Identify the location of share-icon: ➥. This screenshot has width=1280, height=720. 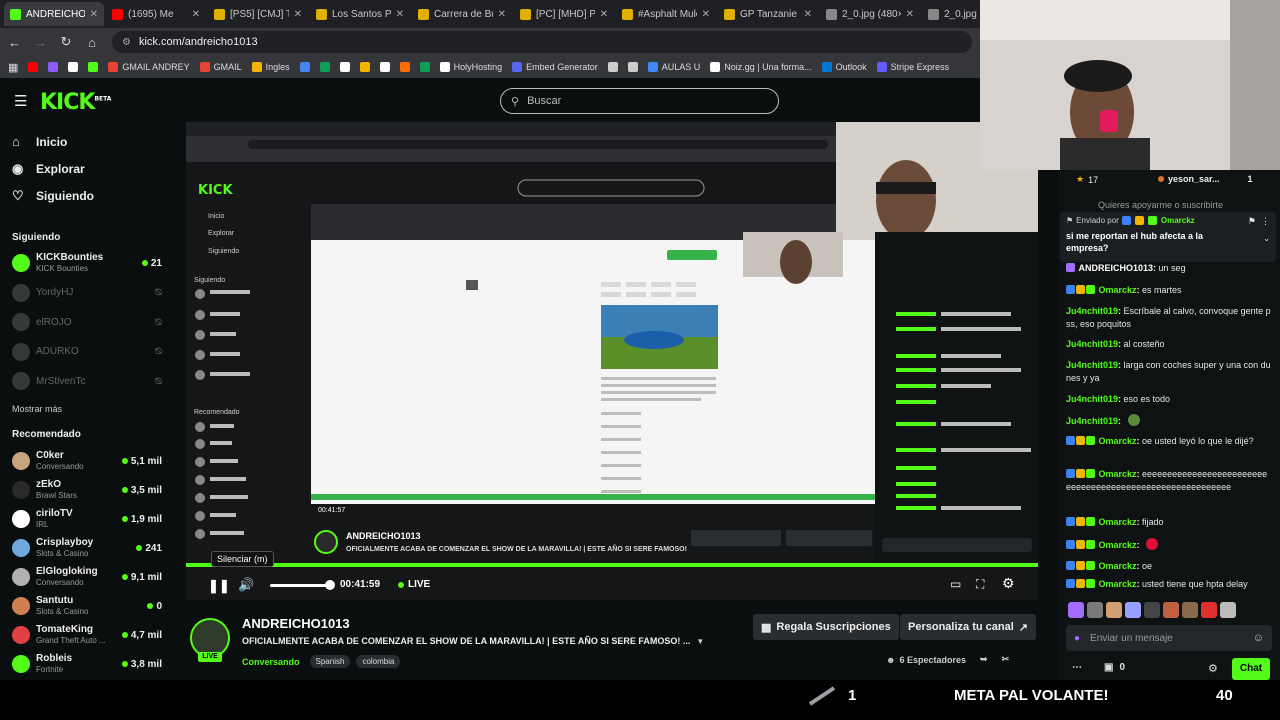
(984, 659).